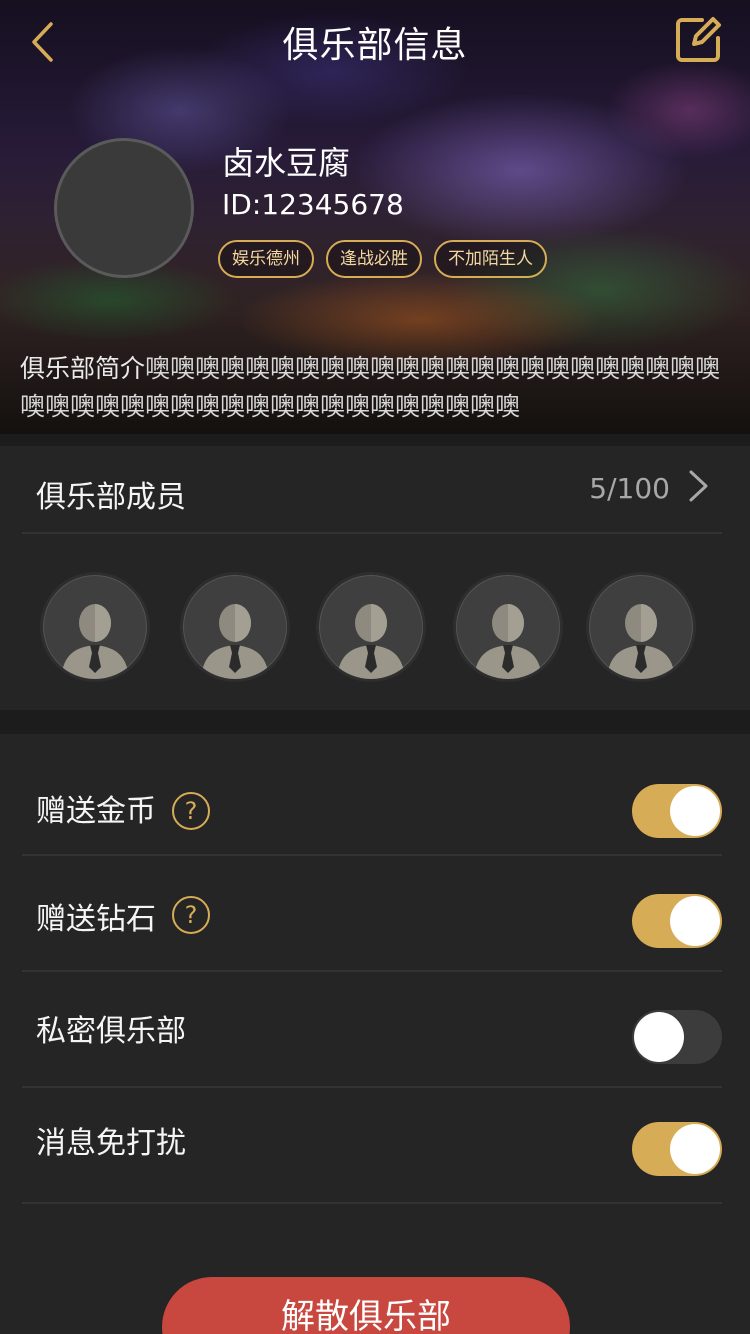  What do you see at coordinates (83, 368) in the screenshot?
I see `club-intro-label: 俱乐部简介` at bounding box center [83, 368].